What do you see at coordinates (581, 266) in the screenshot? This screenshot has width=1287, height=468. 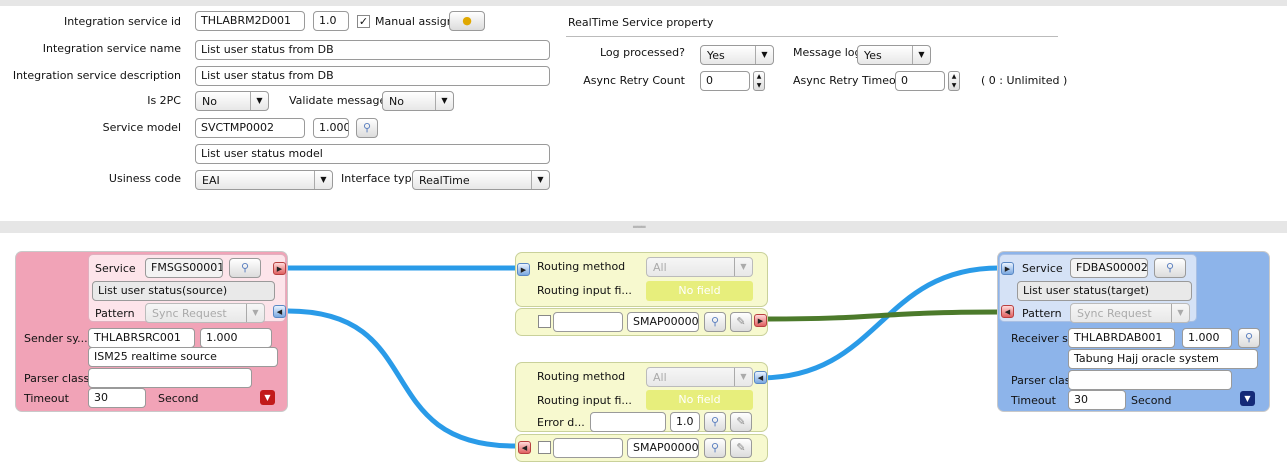 I see `router1-method-label: Routing method` at bounding box center [581, 266].